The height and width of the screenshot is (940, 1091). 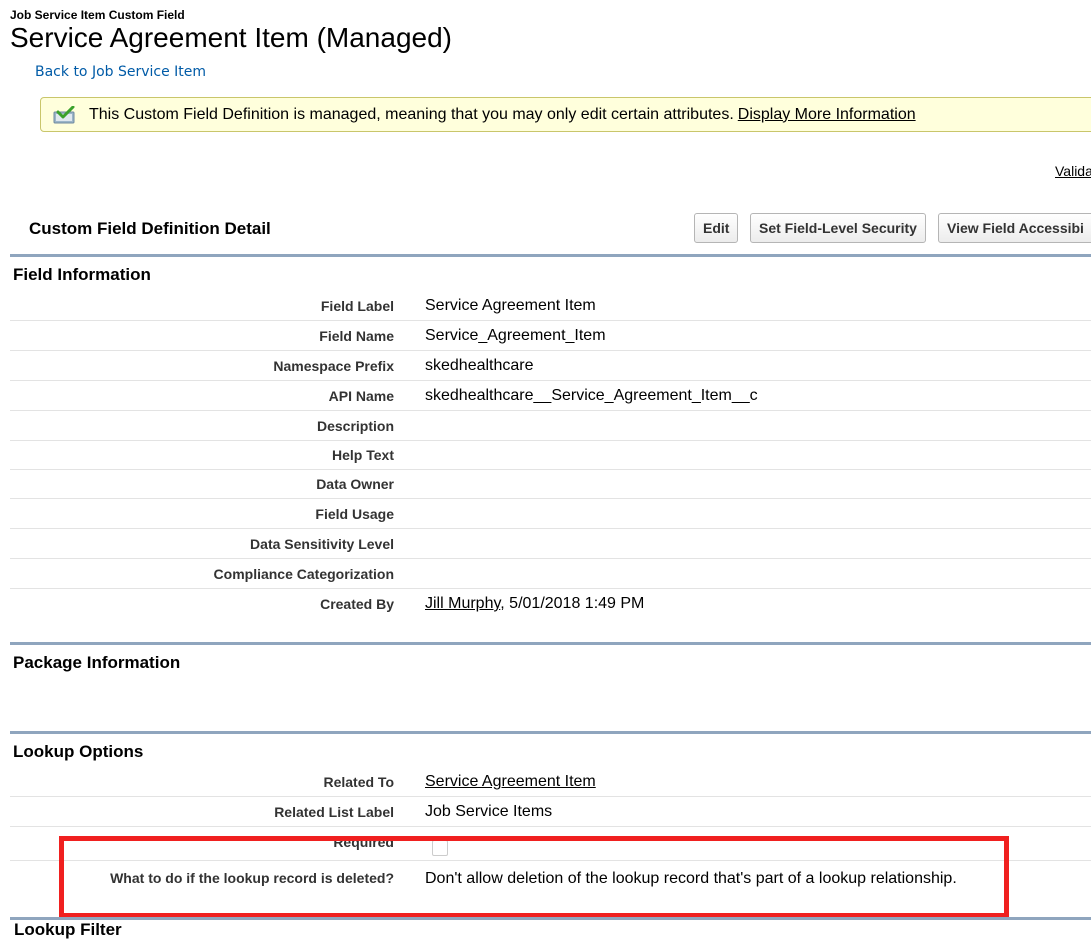 I want to click on compliance-categorization-row: Compliance Categorization, so click(x=550, y=574).